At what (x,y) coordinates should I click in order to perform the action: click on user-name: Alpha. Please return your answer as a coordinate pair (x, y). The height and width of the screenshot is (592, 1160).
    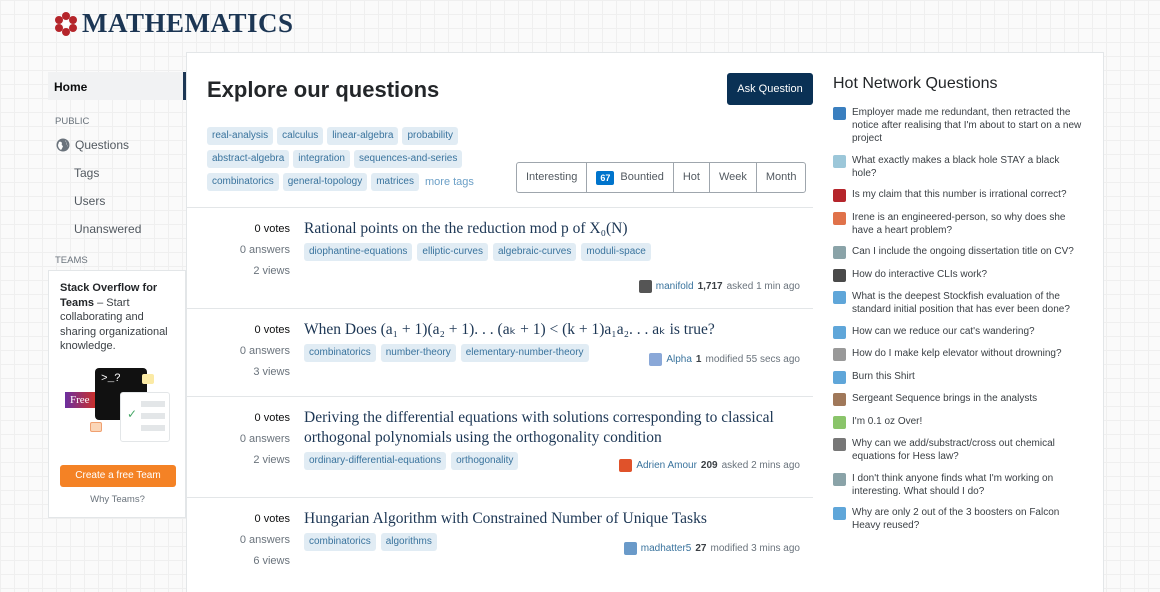
    Looking at the image, I should click on (679, 359).